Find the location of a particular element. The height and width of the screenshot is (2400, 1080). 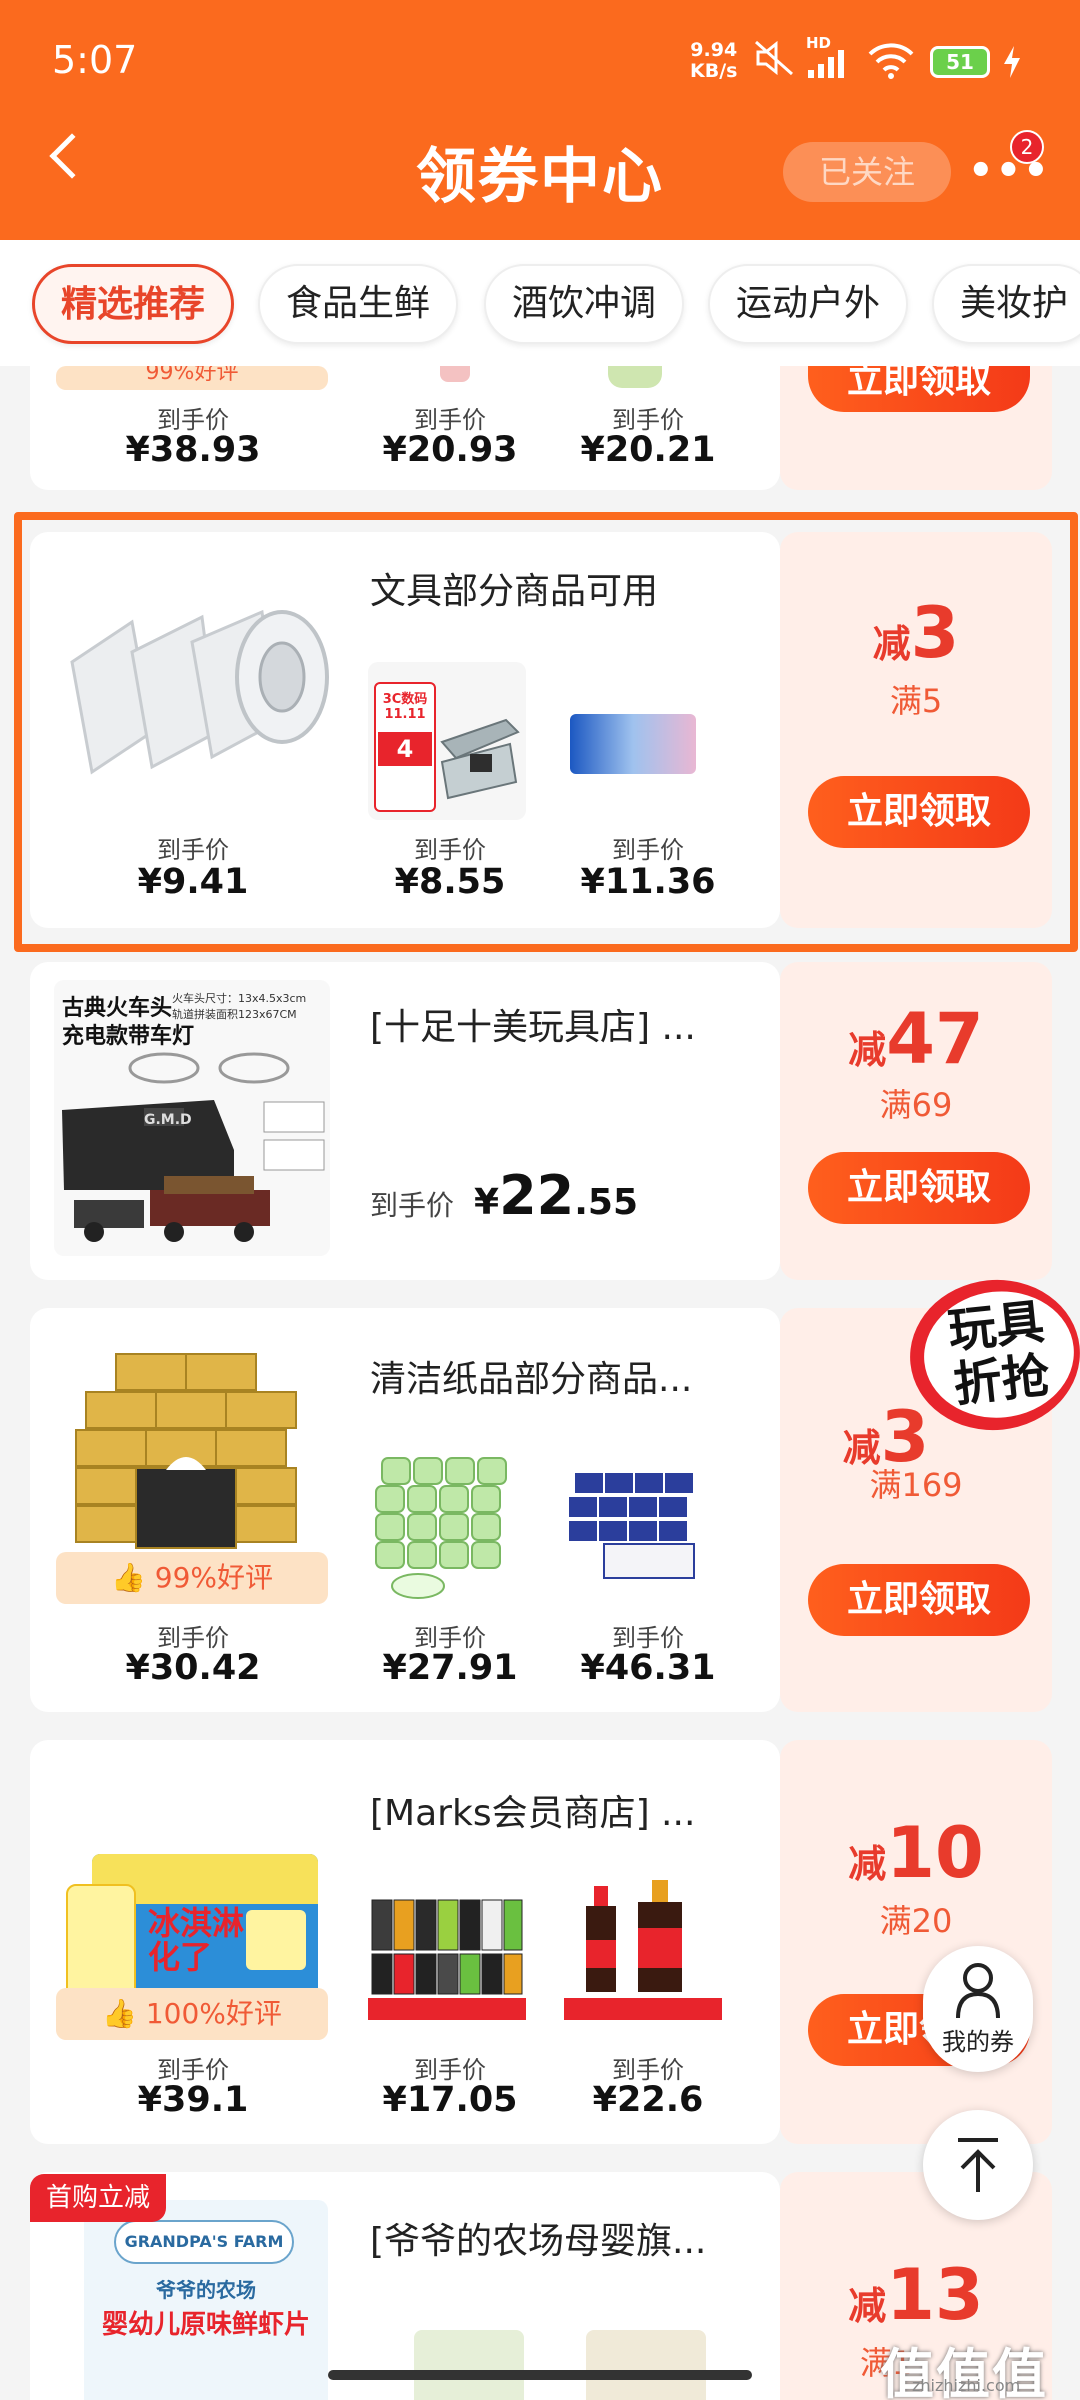

rating-badge: 99%好评 is located at coordinates (192, 378).